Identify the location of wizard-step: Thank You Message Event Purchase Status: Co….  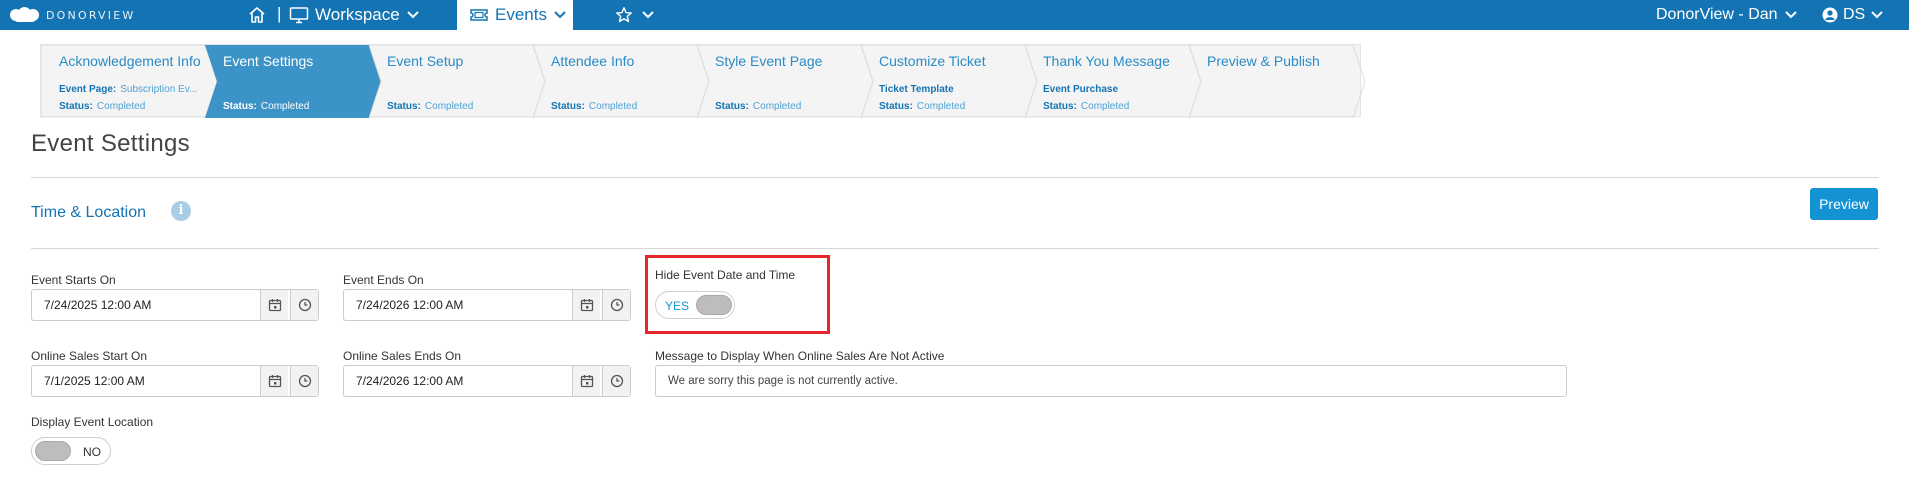
(1113, 81).